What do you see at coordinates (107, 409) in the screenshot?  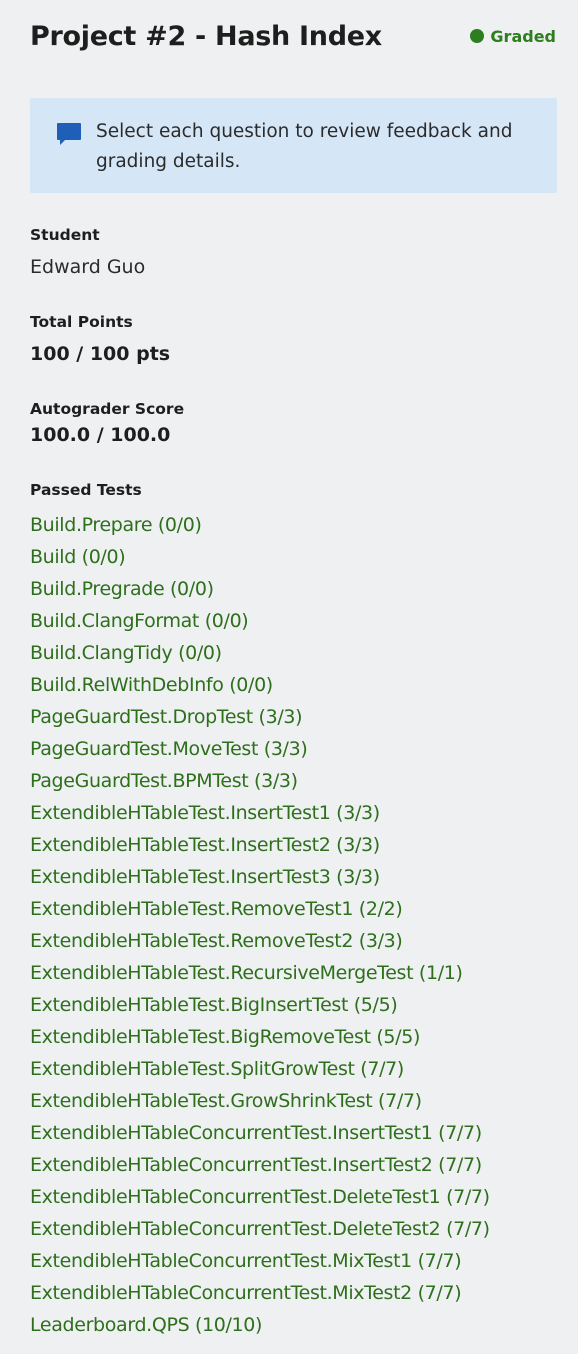 I see `autograder-score-label: Autograder Score` at bounding box center [107, 409].